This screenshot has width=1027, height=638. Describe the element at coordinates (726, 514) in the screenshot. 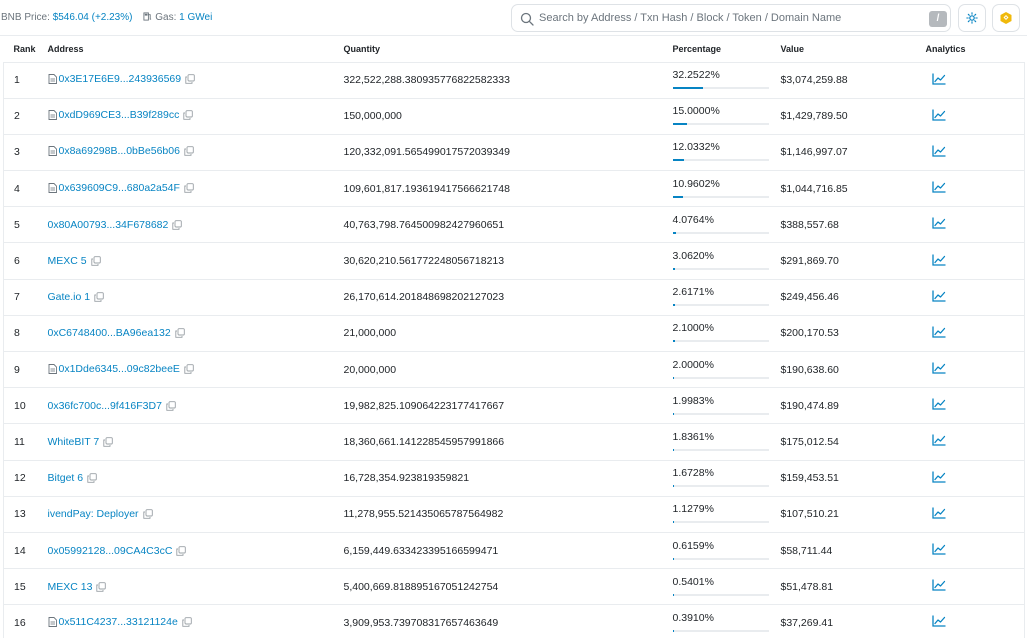

I see `percentage-cell: 1.1279%` at that location.